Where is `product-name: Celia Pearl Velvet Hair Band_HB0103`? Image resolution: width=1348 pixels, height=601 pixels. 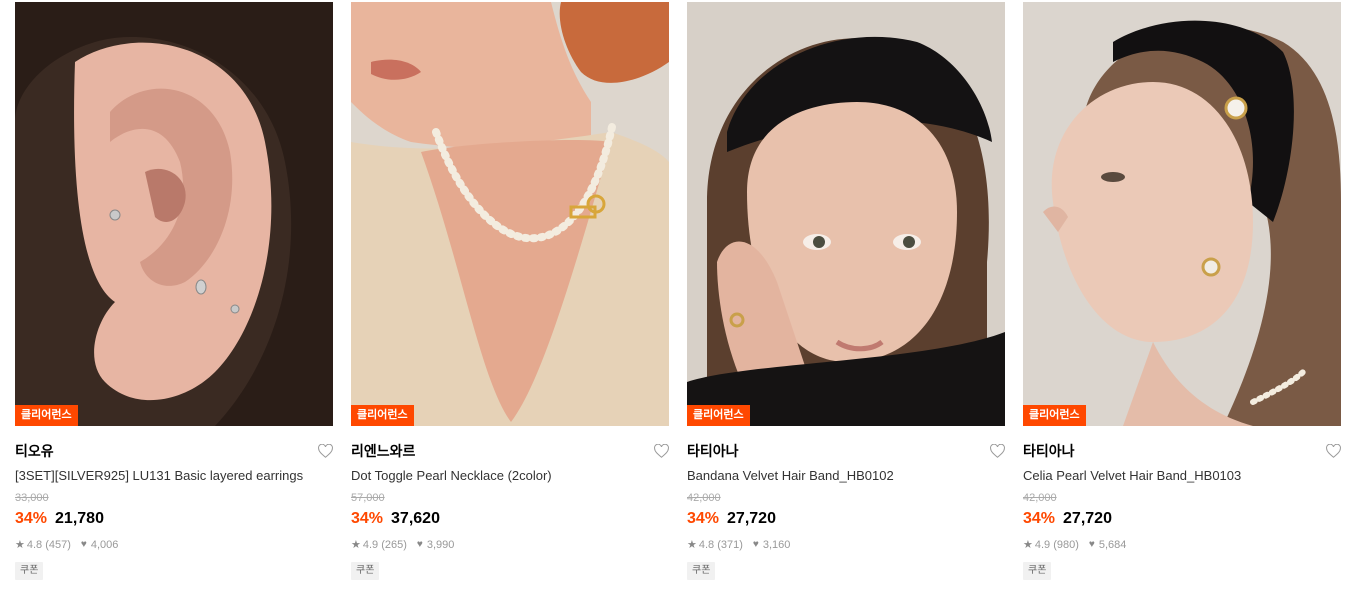
product-name: Celia Pearl Velvet Hair Band_HB0103 is located at coordinates (1182, 476).